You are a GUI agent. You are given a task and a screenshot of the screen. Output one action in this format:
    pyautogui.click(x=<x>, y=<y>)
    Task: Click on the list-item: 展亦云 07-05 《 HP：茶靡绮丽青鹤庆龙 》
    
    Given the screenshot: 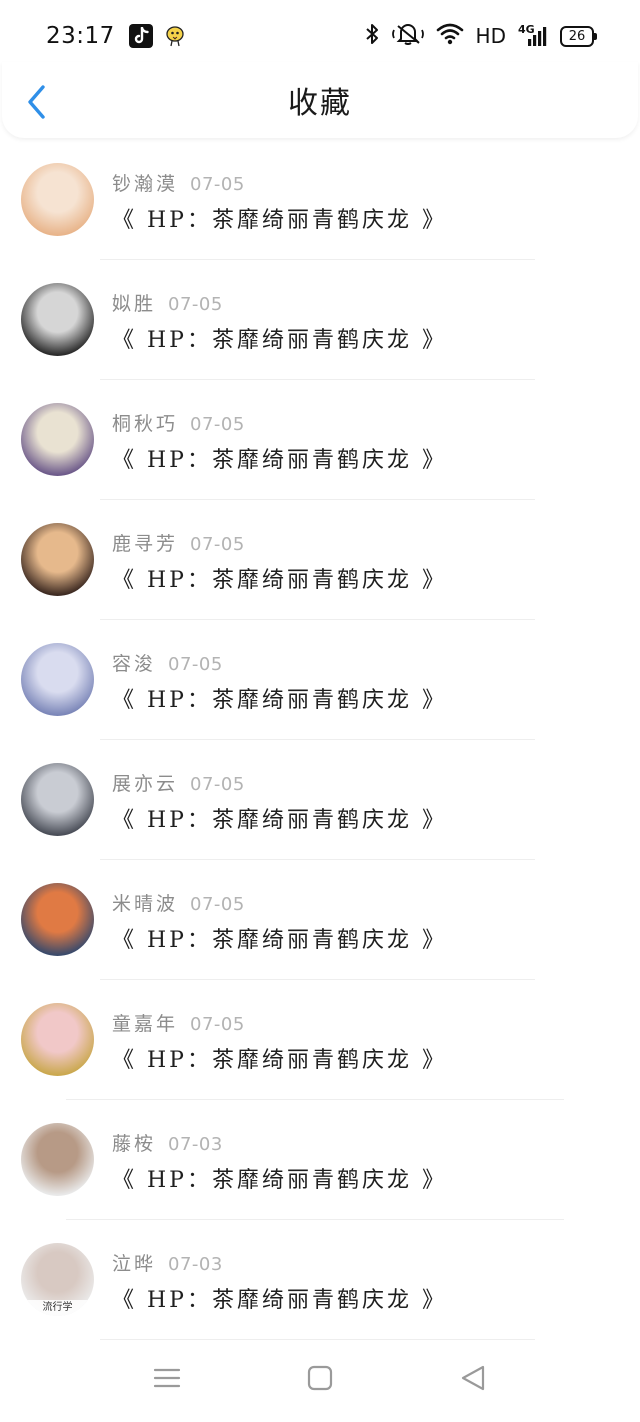 What is the action you would take?
    pyautogui.click(x=320, y=800)
    